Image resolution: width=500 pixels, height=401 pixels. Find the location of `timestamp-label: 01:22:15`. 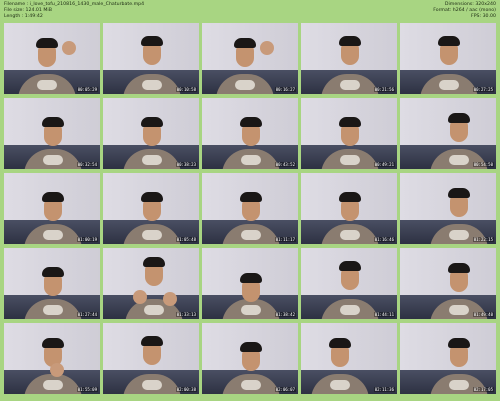

timestamp-label: 01:22:15 is located at coordinates (483, 239).